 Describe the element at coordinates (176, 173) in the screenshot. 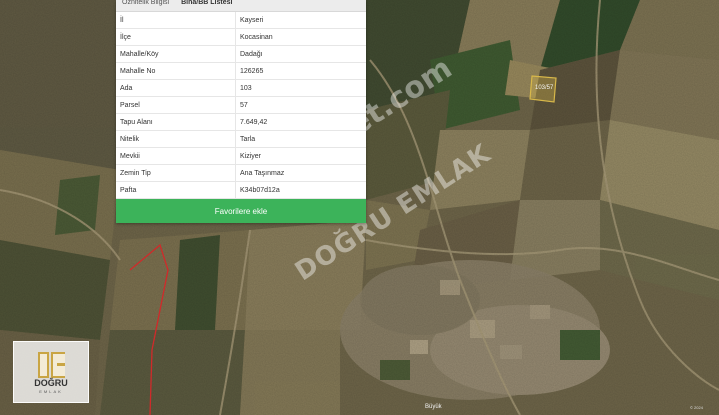

I see `row-label: Zemin Tip` at that location.